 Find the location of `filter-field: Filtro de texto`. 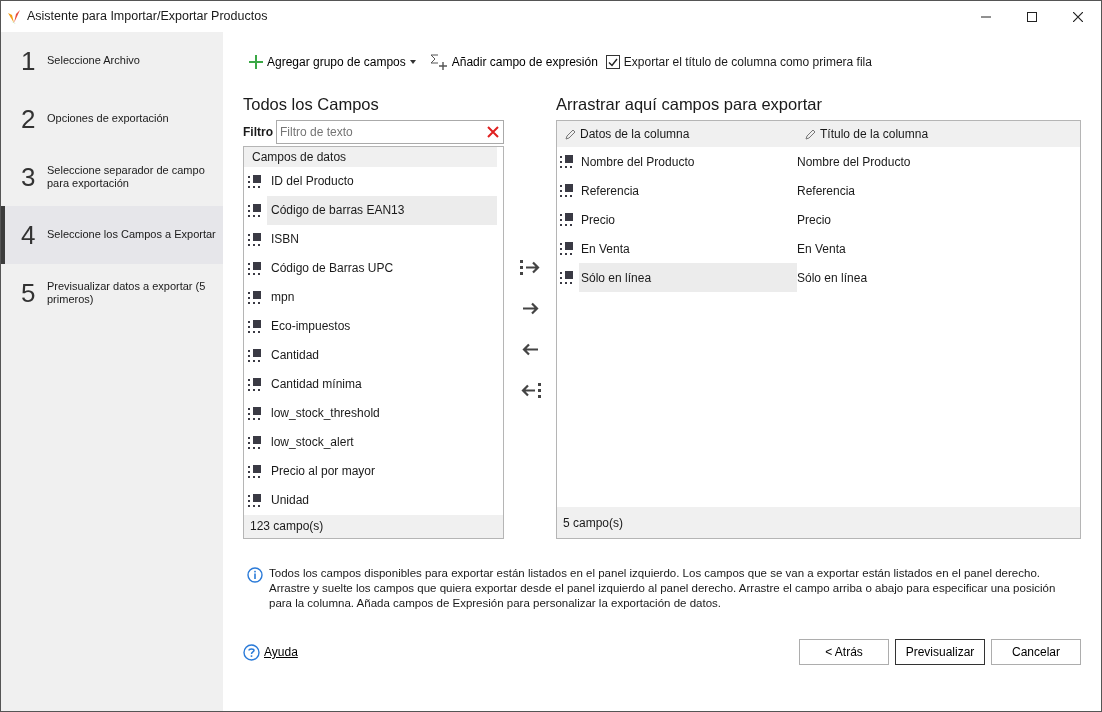

filter-field: Filtro de texto is located at coordinates (390, 132).